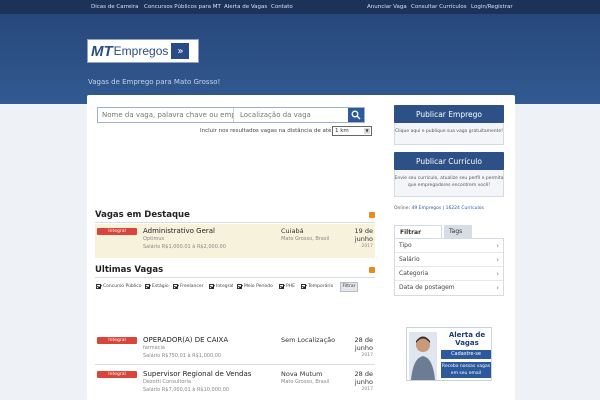 This screenshot has width=600, height=400. What do you see at coordinates (182, 7) in the screenshot?
I see `nav-link-concursos: Concursos Públicos para MT` at bounding box center [182, 7].